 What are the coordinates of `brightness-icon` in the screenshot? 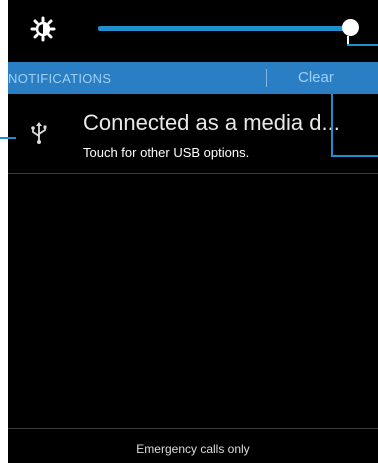 It's located at (43, 29).